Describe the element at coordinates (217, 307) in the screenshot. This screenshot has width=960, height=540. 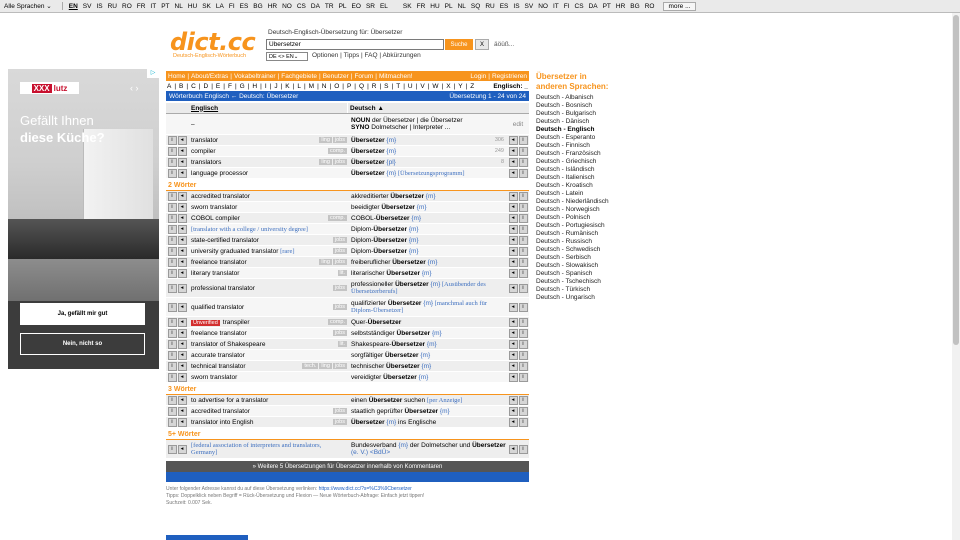
I see `entry-english-word: qualified translator` at that location.